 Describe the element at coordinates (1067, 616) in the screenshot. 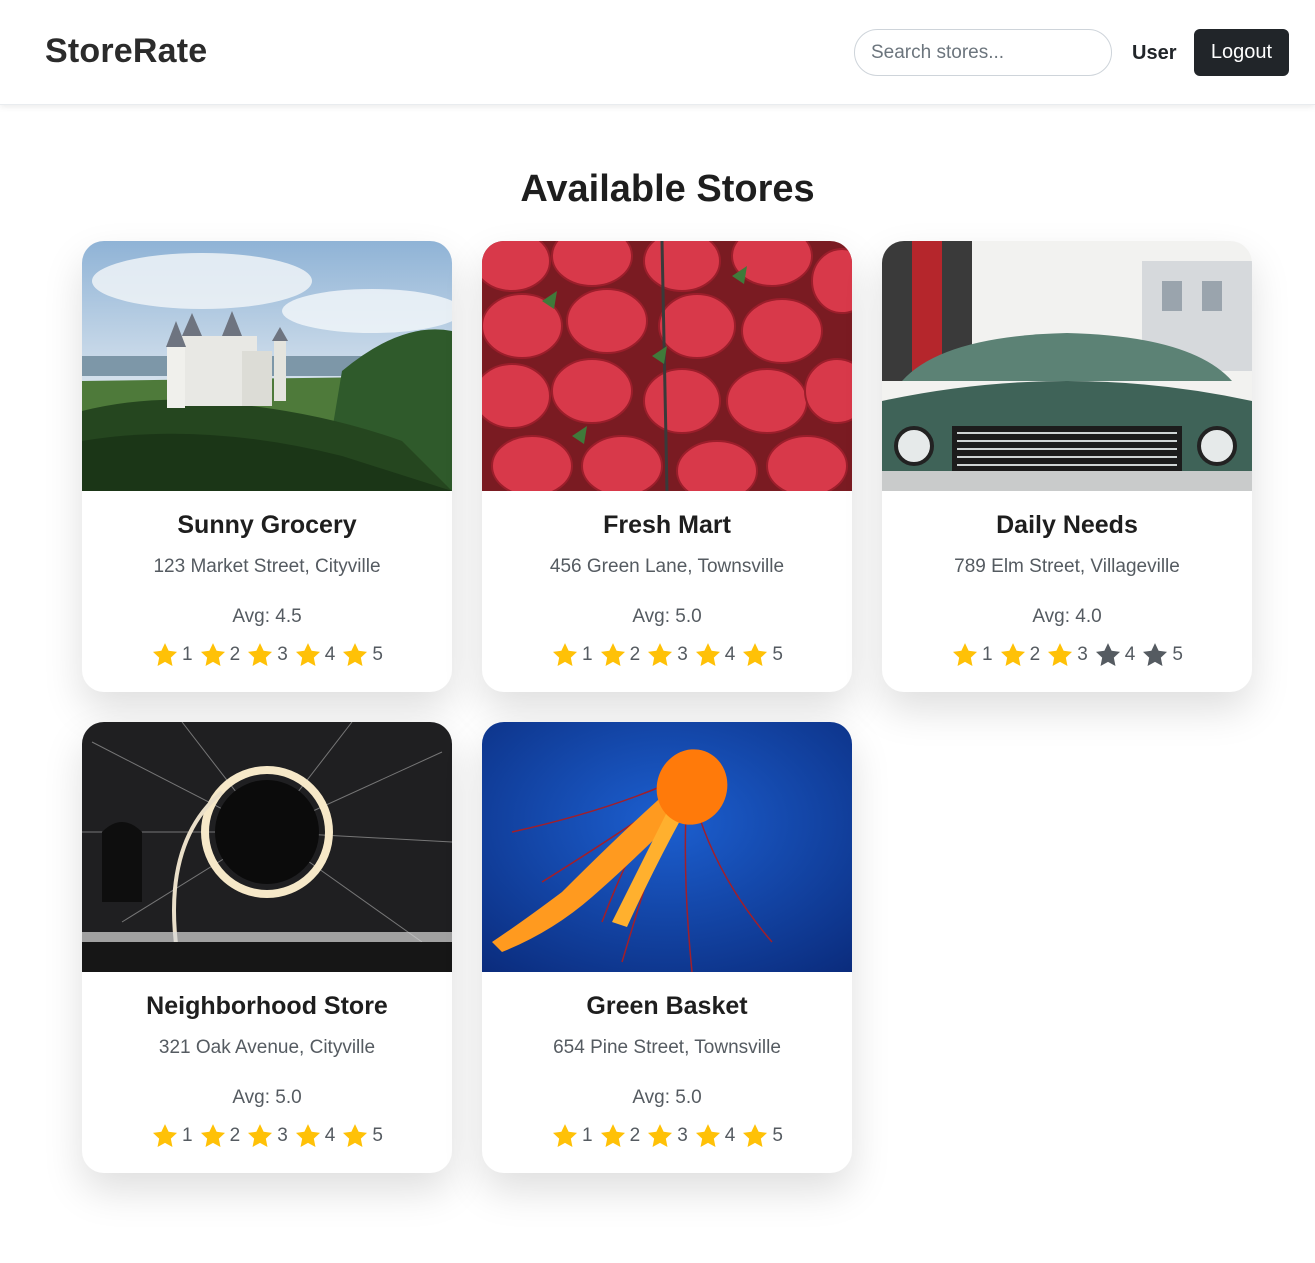

I see `store-avg-rating: Avg: 4.0` at that location.